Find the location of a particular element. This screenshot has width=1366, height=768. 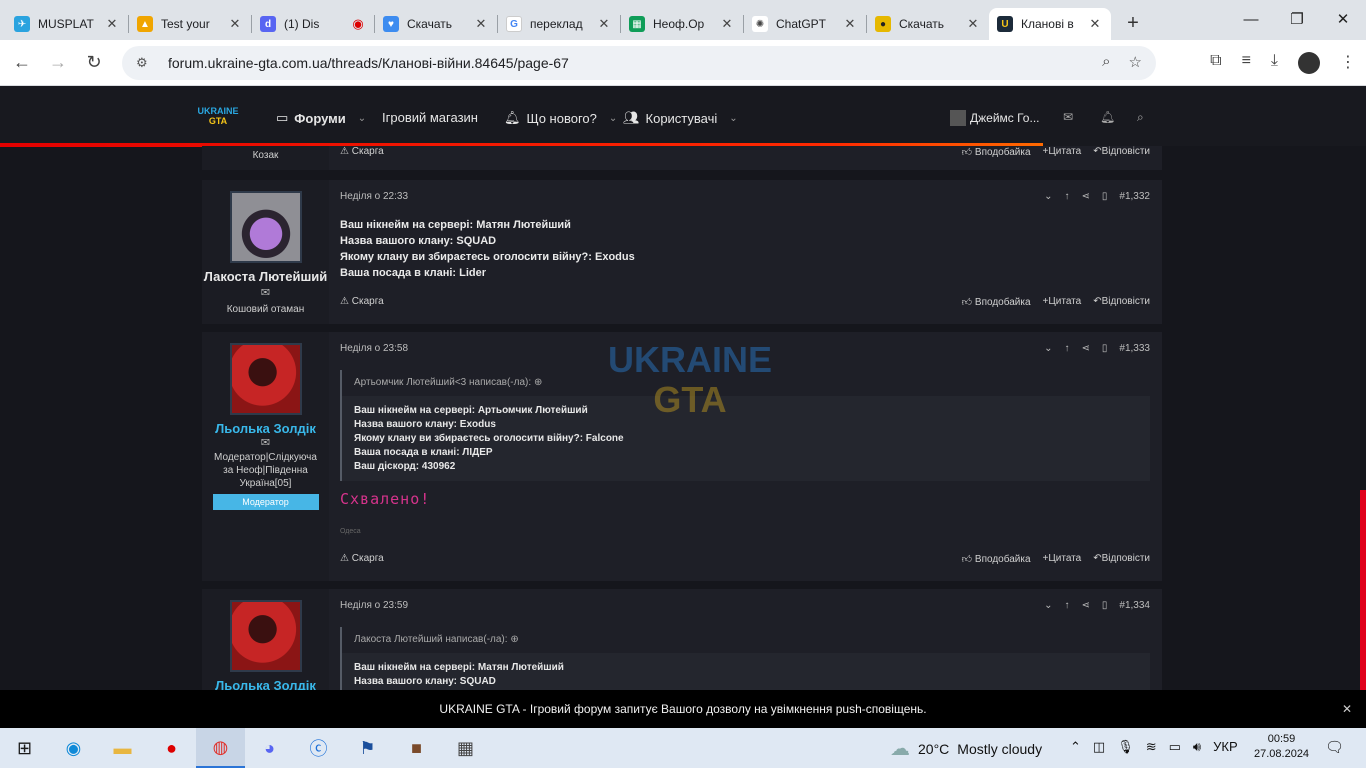

reload-icon: ↻ is located at coordinates (94, 62).